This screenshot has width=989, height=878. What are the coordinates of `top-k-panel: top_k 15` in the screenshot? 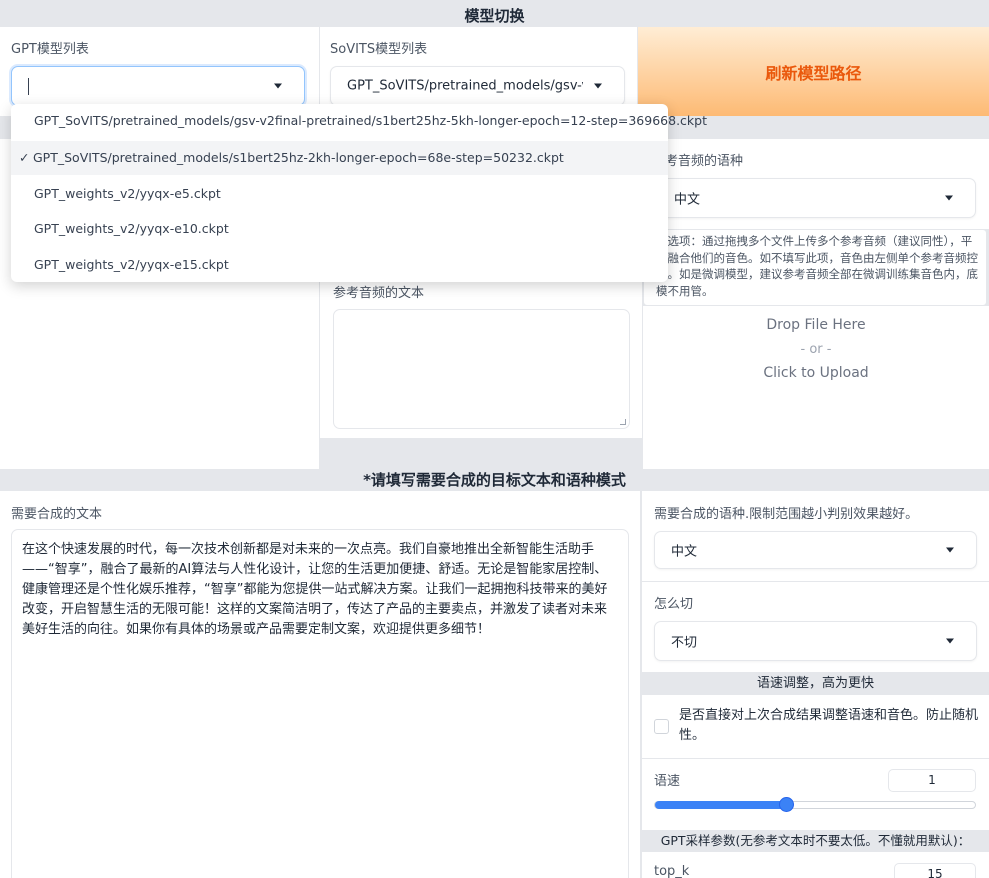 It's located at (815, 865).